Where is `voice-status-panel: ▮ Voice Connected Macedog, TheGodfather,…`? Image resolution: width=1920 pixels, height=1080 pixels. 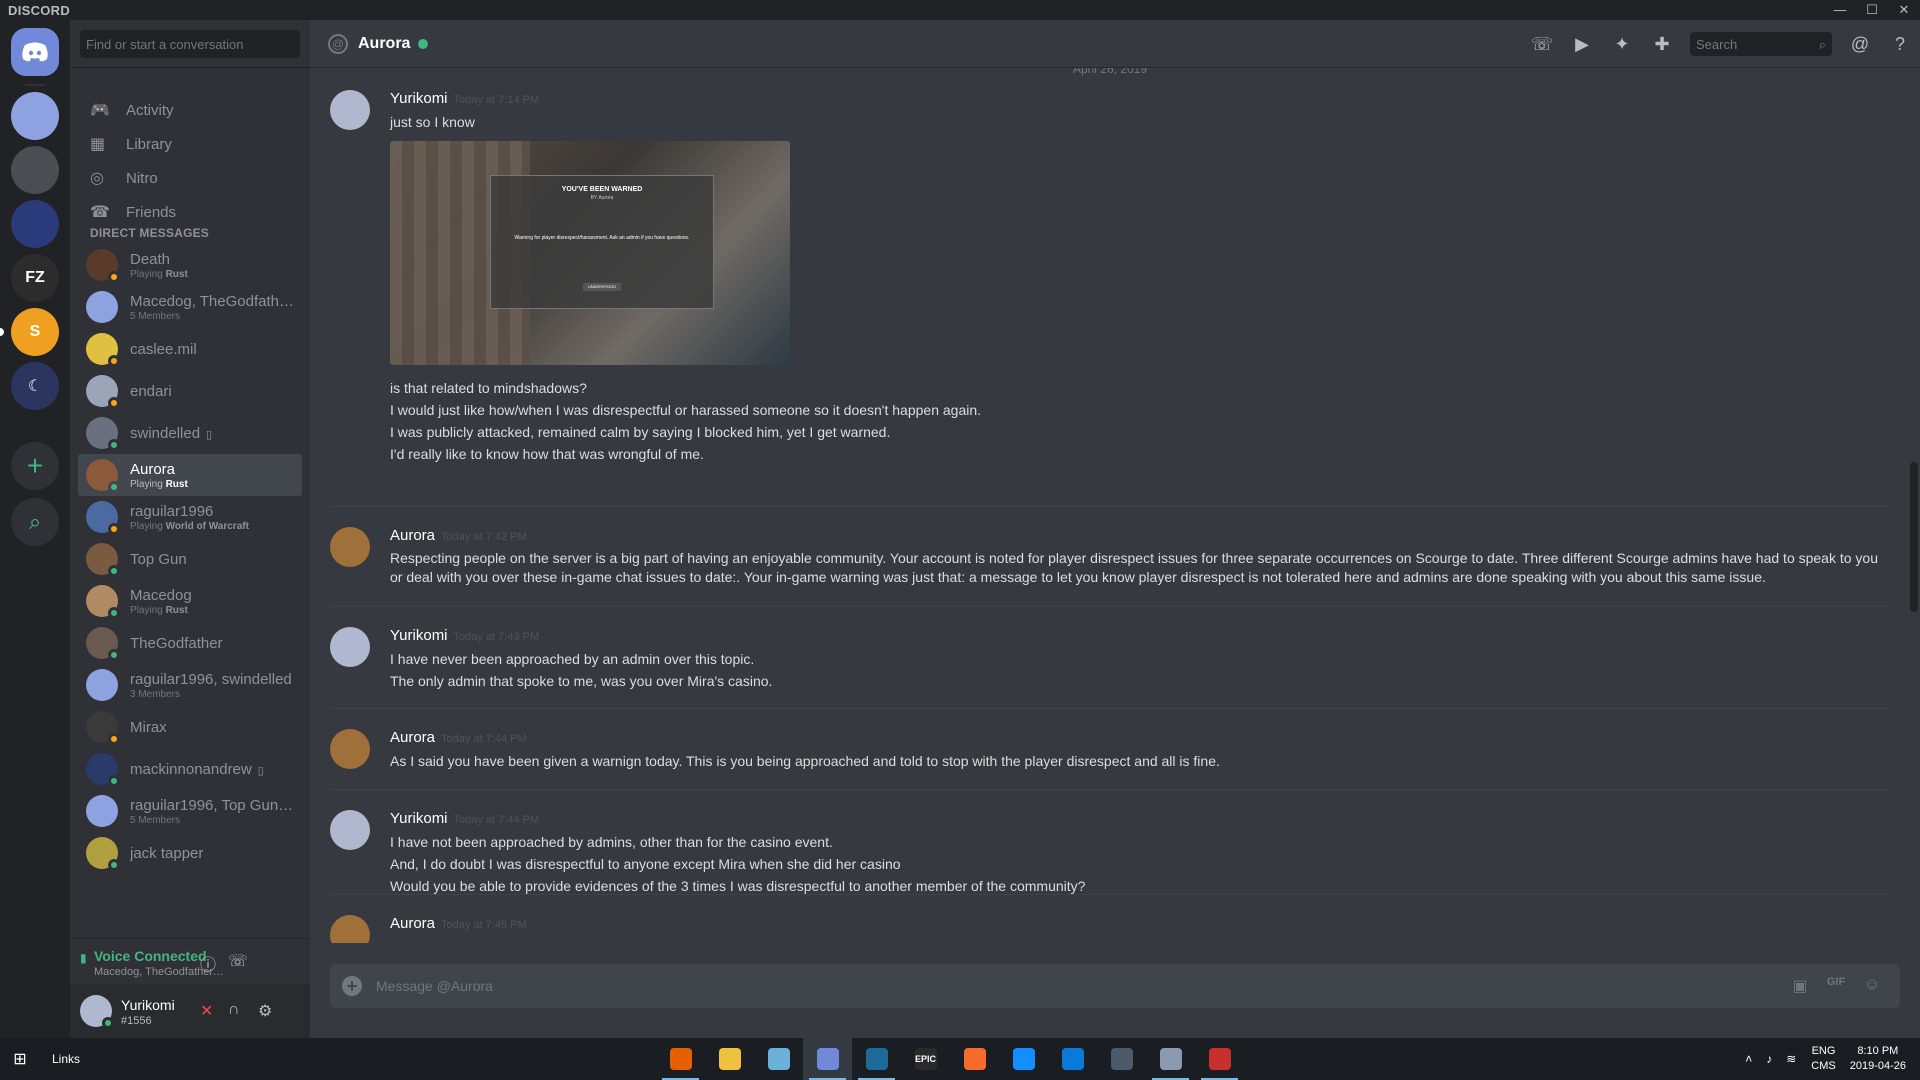 voice-status-panel: ▮ Voice Connected Macedog, TheGodfather,… is located at coordinates (190, 961).